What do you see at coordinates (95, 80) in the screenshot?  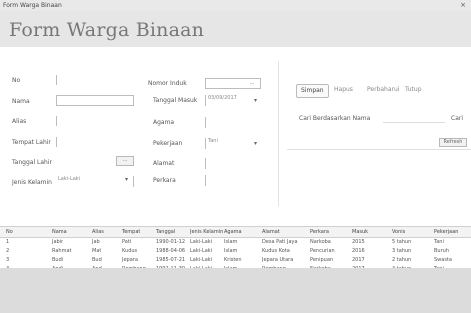 I see `field-no` at bounding box center [95, 80].